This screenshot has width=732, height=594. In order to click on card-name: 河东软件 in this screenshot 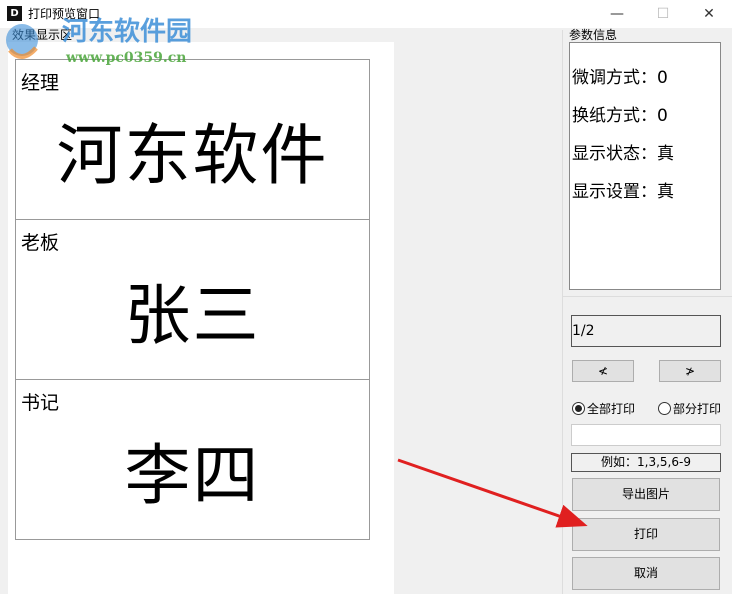, I will do `click(192, 155)`.